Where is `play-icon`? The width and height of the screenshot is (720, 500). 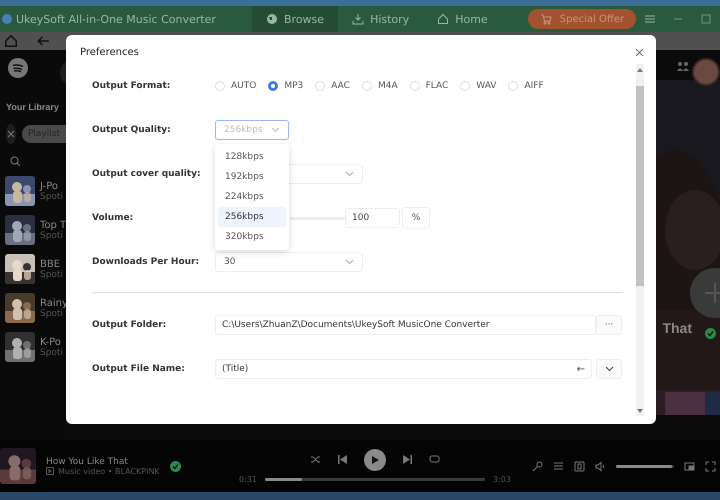 play-icon is located at coordinates (375, 459).